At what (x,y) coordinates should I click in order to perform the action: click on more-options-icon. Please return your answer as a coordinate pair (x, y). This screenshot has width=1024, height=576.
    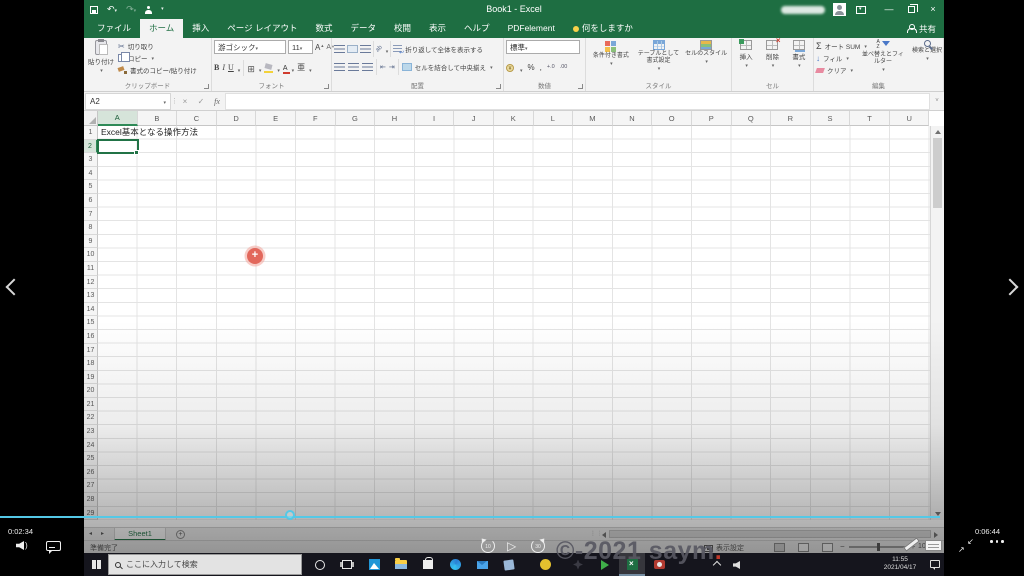
    Looking at the image, I should click on (997, 541).